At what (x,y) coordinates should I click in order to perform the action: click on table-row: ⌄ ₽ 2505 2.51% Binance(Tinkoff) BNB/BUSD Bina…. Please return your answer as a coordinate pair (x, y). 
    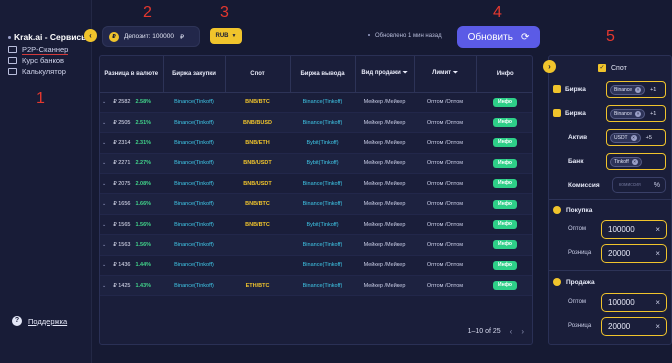
    Looking at the image, I should click on (316, 123).